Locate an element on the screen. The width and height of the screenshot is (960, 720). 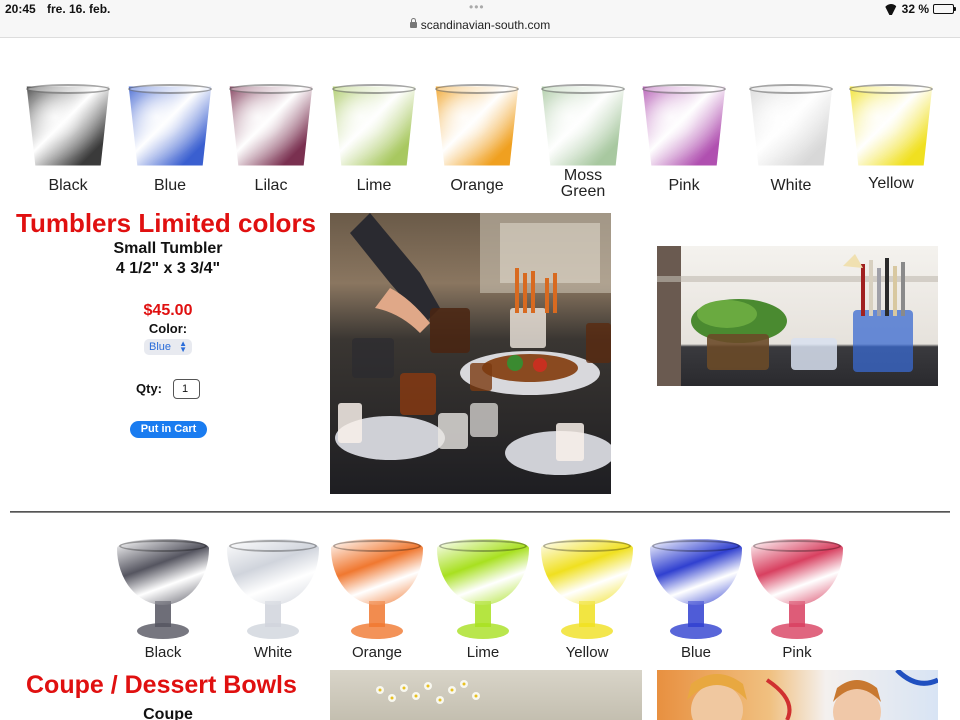
shelf-plant-photo is located at coordinates (797, 316).